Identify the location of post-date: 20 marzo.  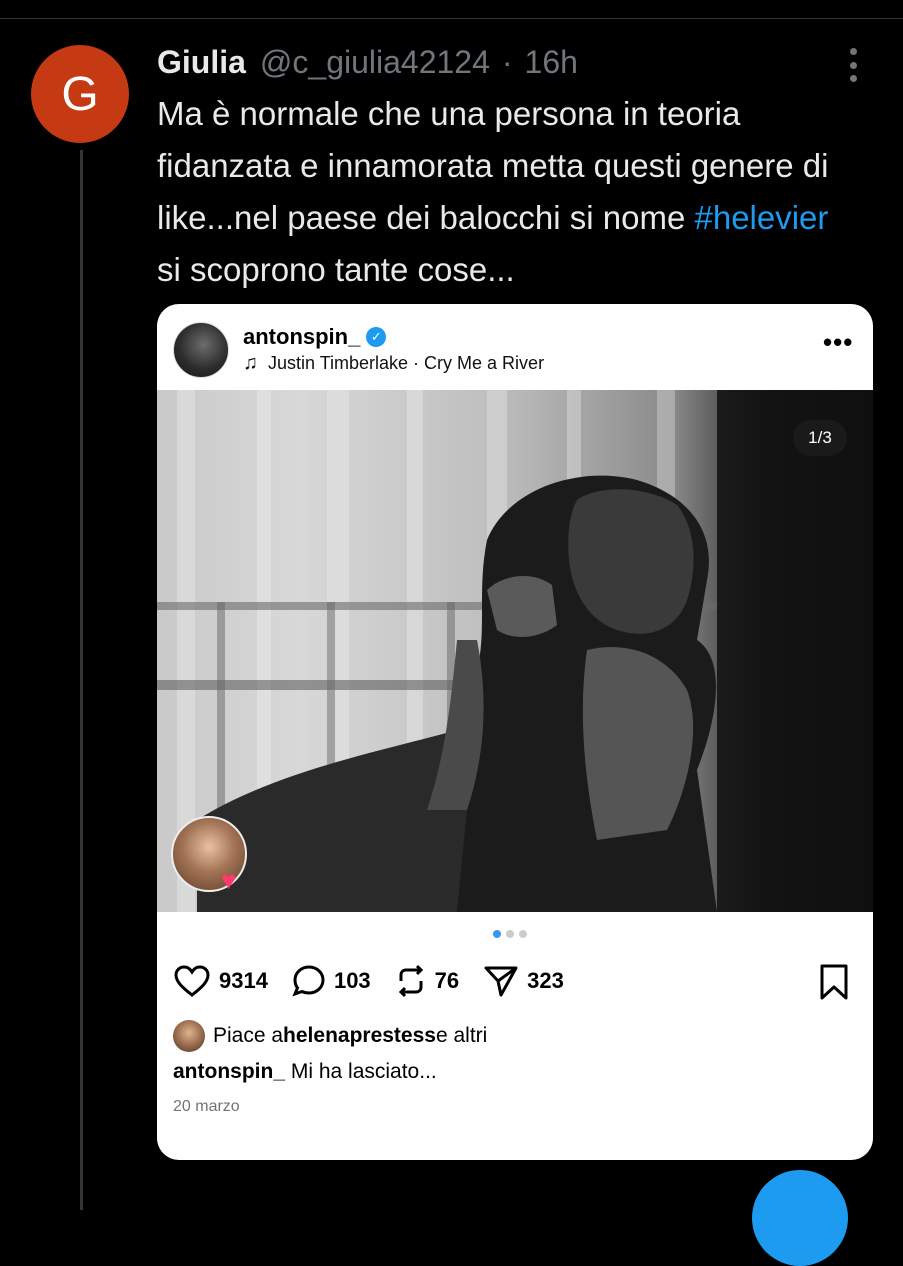
(206, 1106).